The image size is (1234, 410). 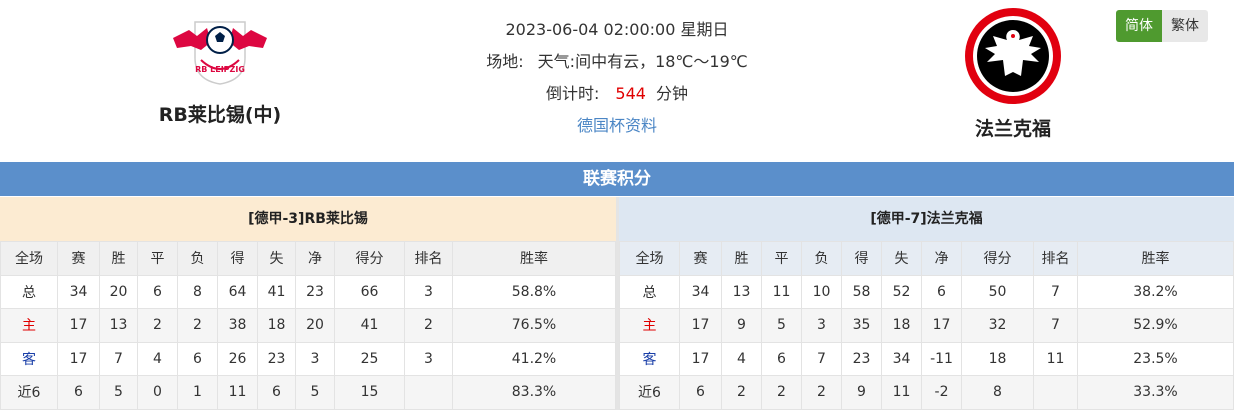 I want to click on language-switch: 简体 繁体, so click(x=1162, y=26).